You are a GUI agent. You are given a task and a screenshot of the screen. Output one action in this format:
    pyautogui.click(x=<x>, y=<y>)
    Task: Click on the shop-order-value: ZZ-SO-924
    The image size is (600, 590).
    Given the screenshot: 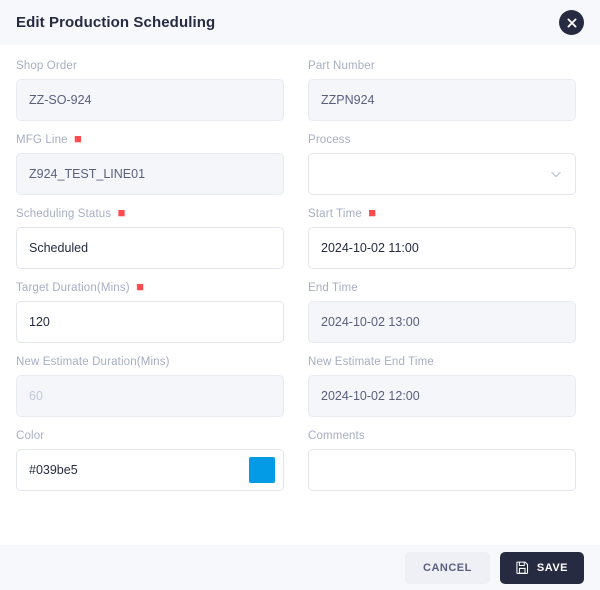 What is the action you would take?
    pyautogui.click(x=60, y=99)
    